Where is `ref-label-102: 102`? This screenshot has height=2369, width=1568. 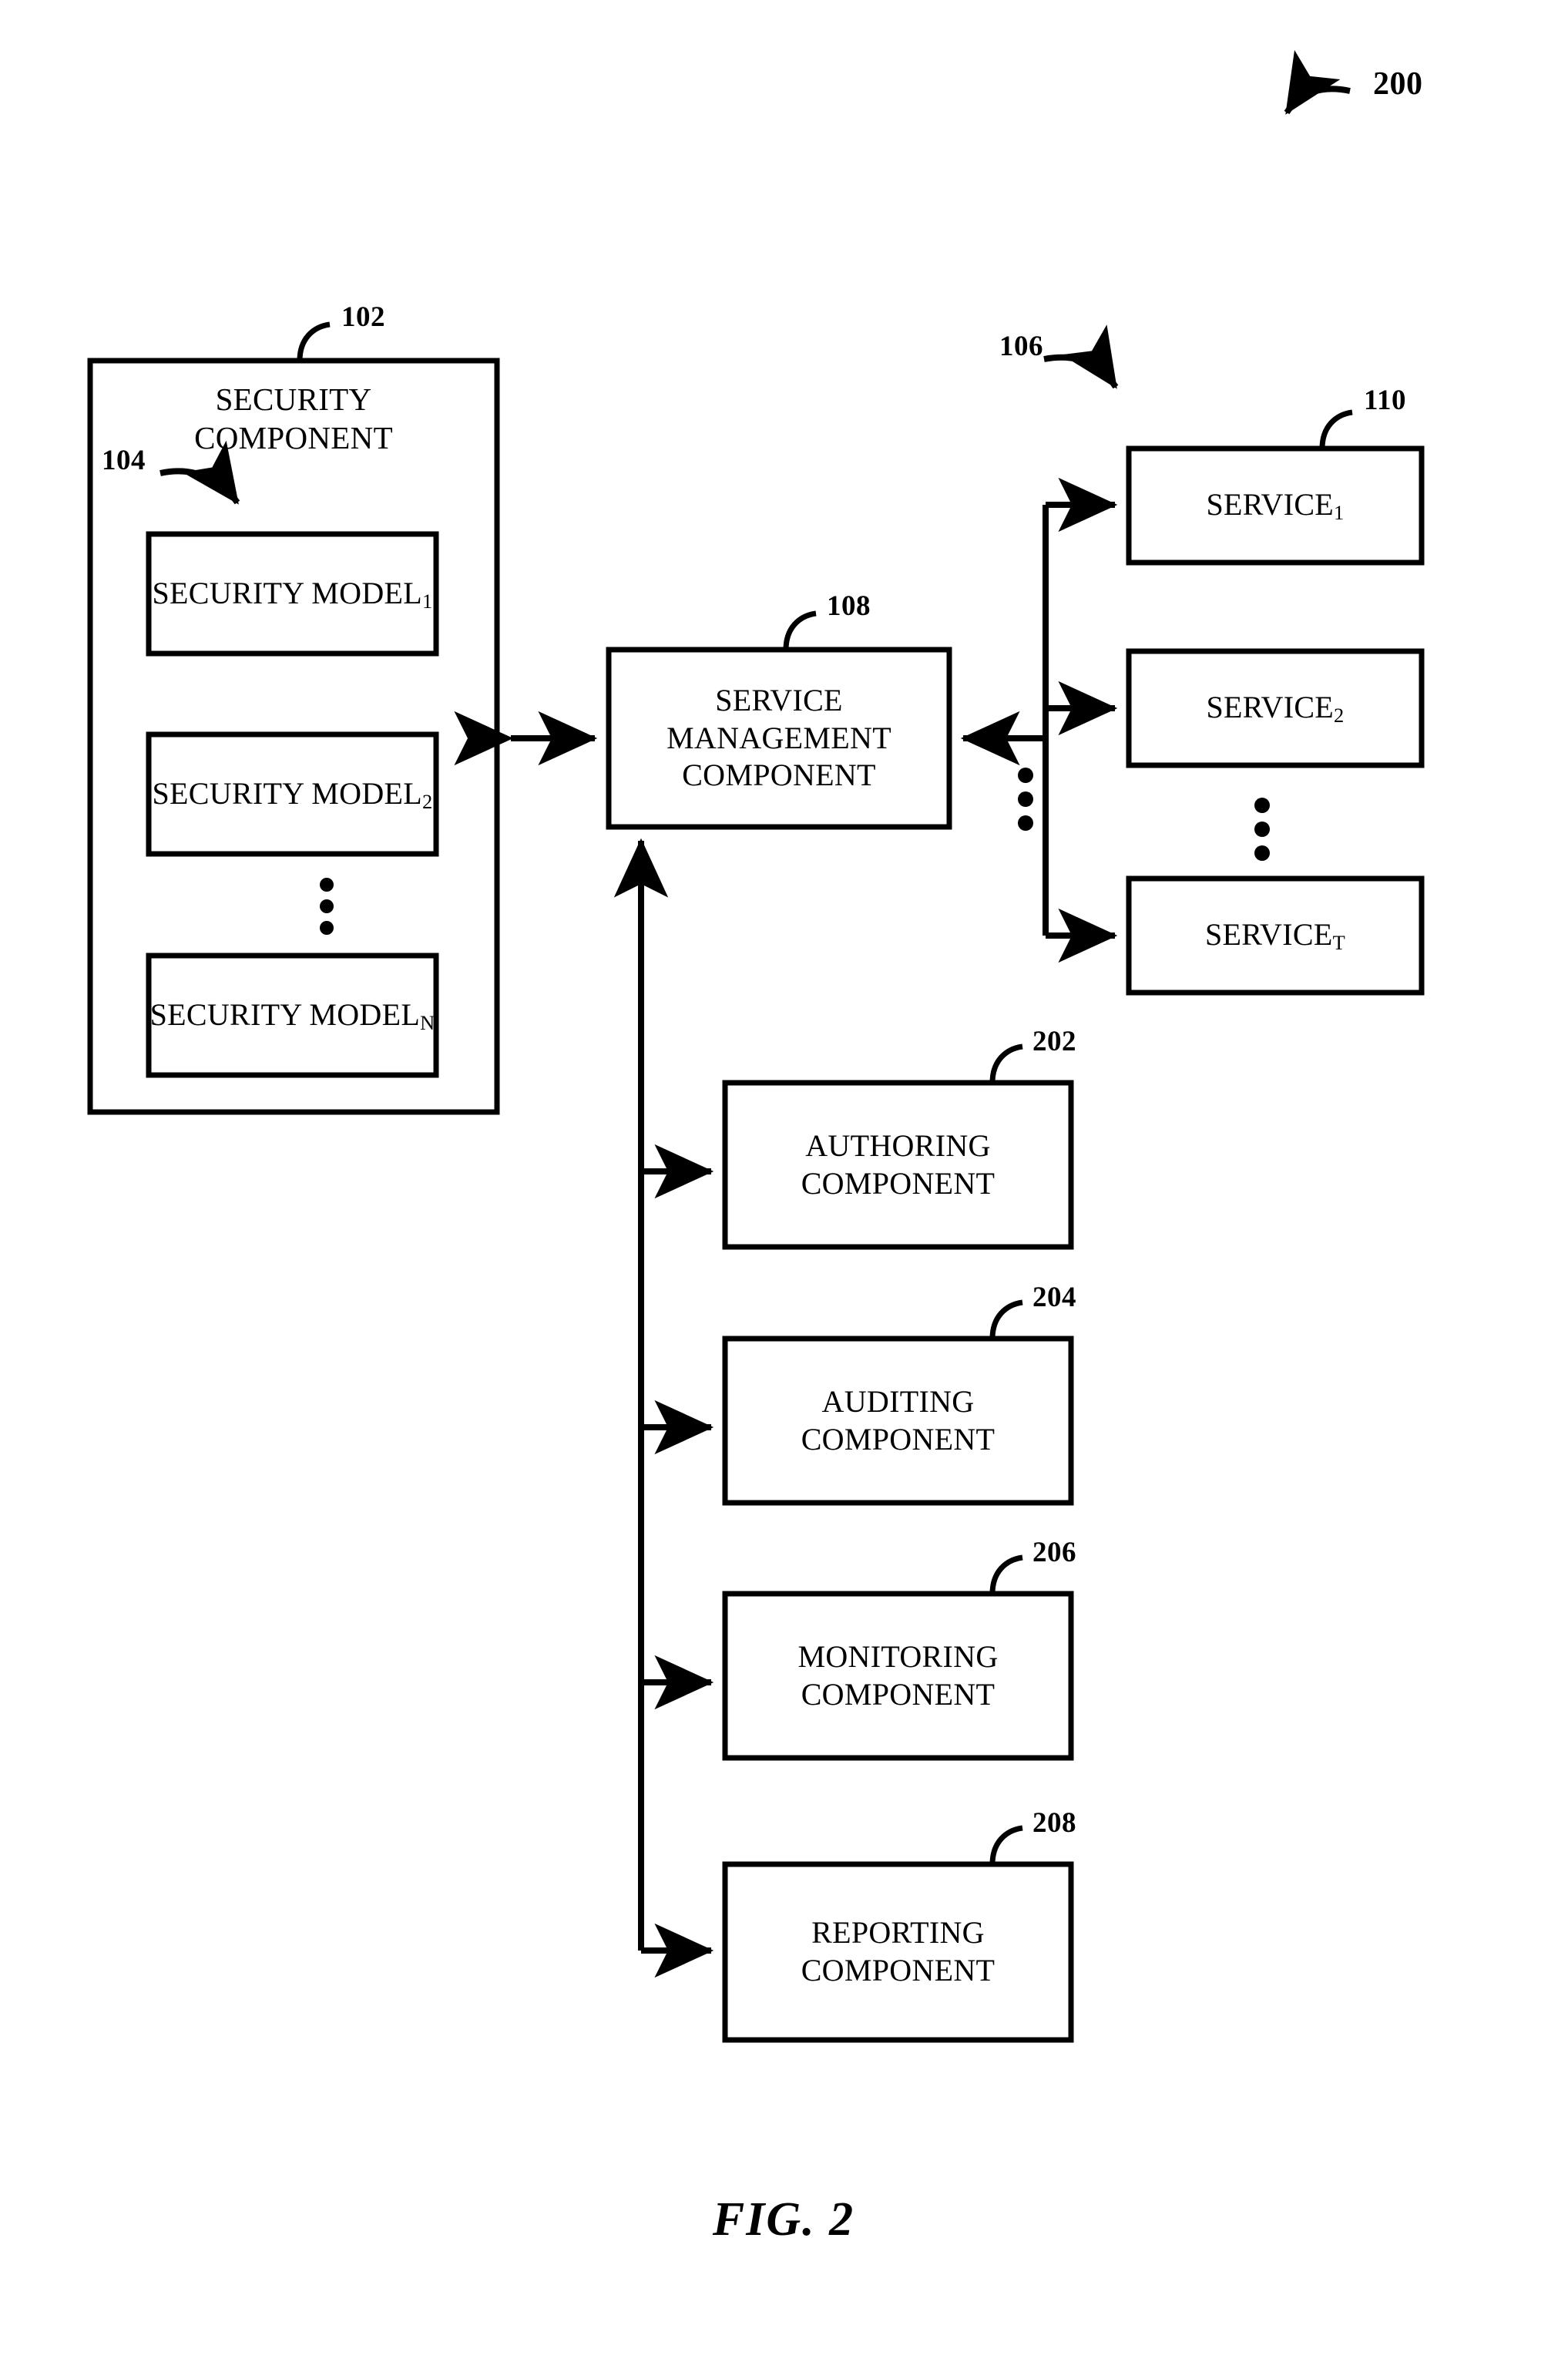
ref-label-102: 102 is located at coordinates (363, 317).